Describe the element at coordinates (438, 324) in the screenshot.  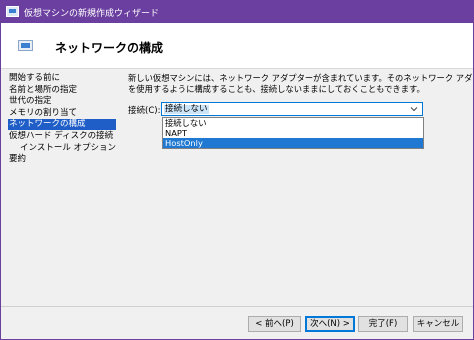
I see `cancel-button: キャンセル` at that location.